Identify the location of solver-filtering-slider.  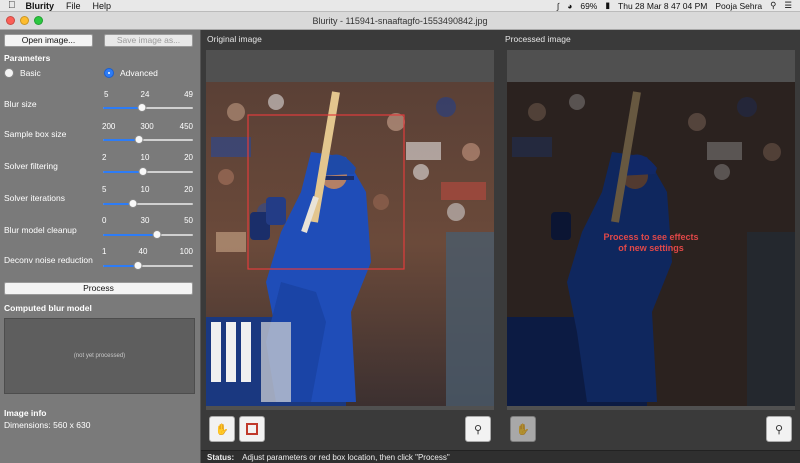
(148, 171).